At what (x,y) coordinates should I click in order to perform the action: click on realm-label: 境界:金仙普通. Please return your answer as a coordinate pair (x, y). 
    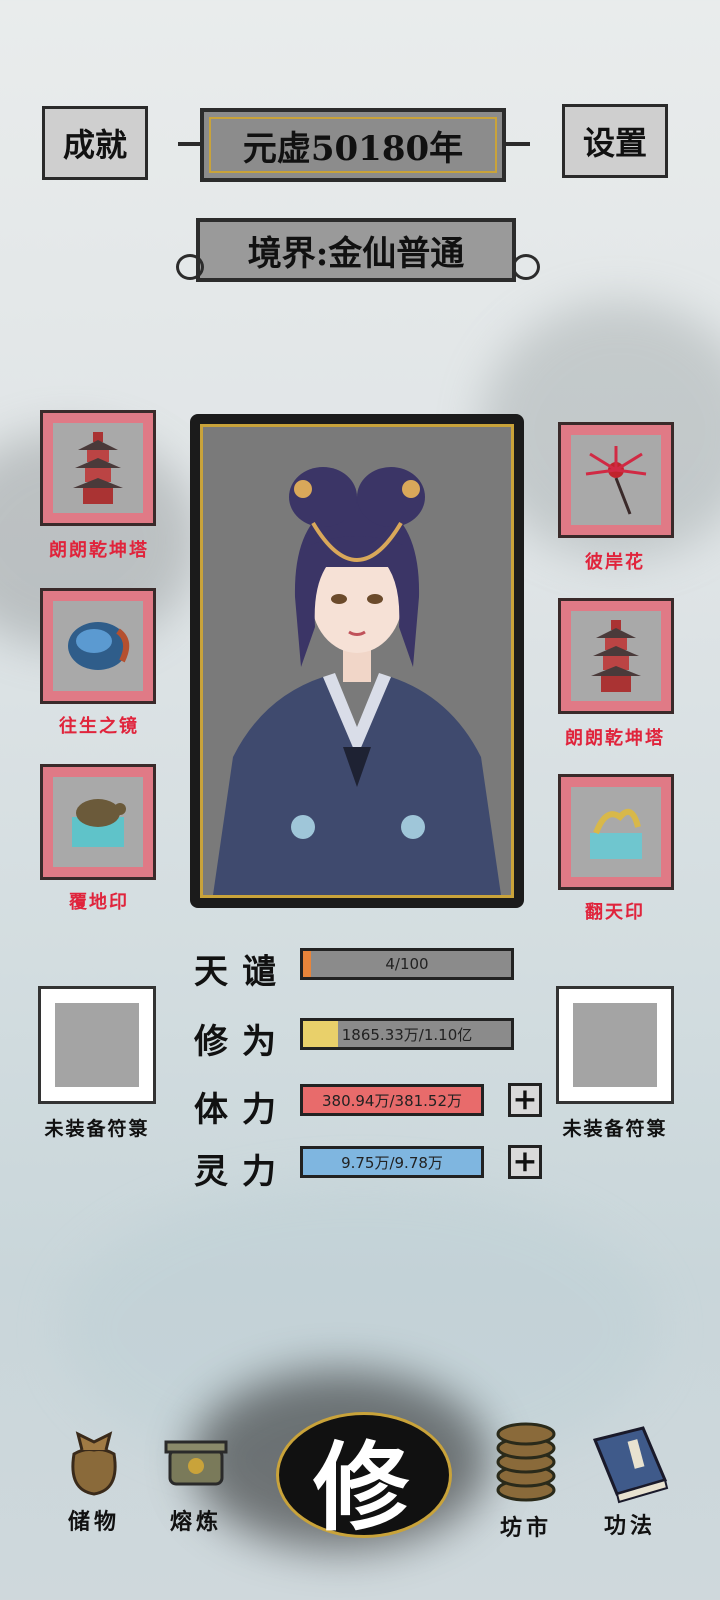
    Looking at the image, I should click on (356, 253).